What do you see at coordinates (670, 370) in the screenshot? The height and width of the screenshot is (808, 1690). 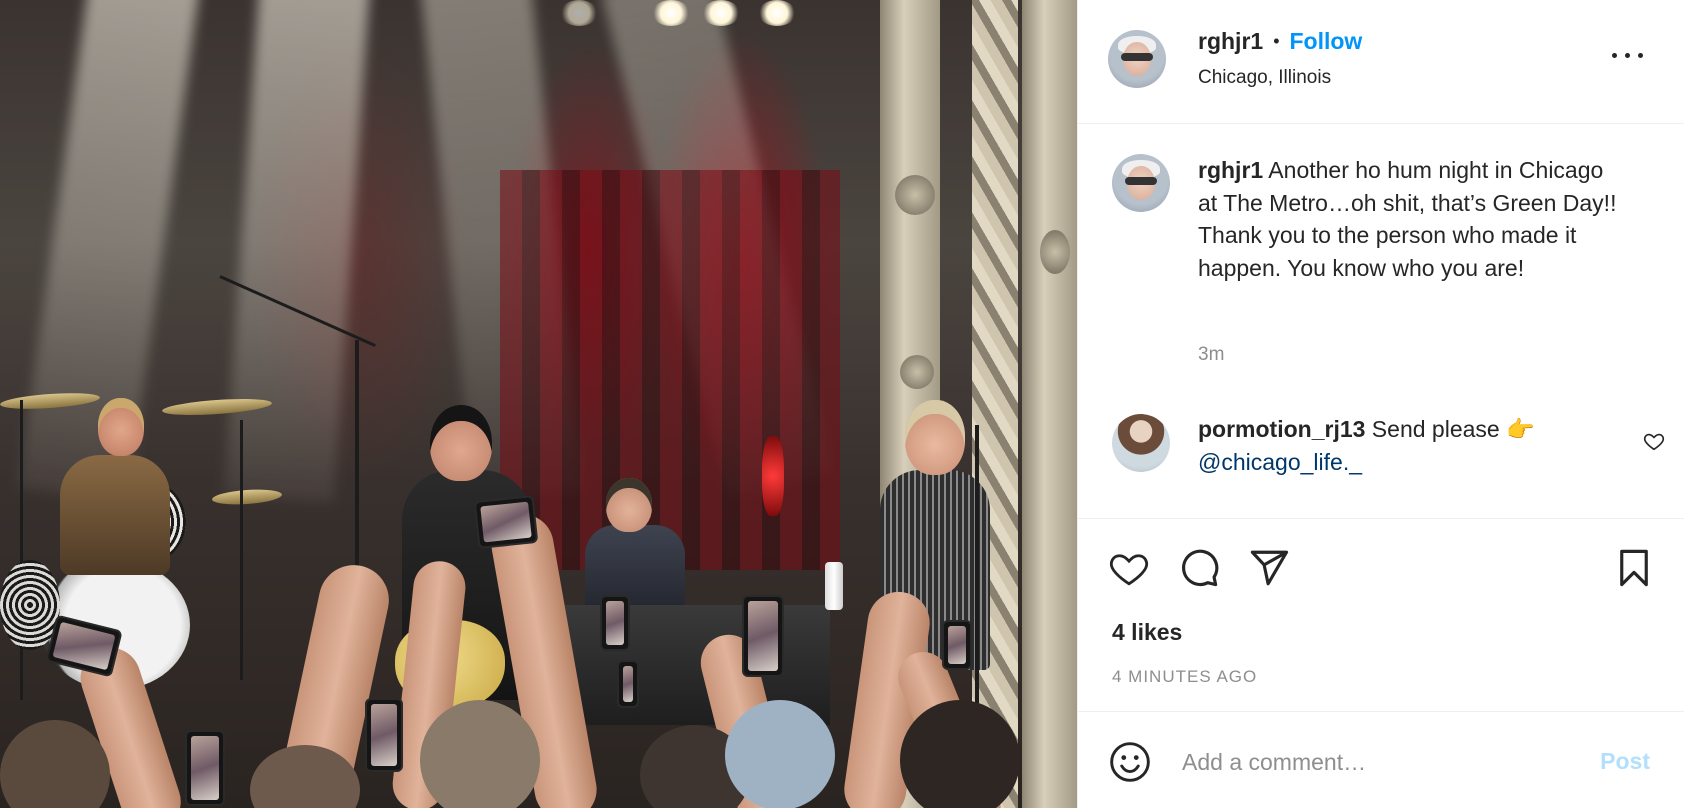 I see `curtain` at bounding box center [670, 370].